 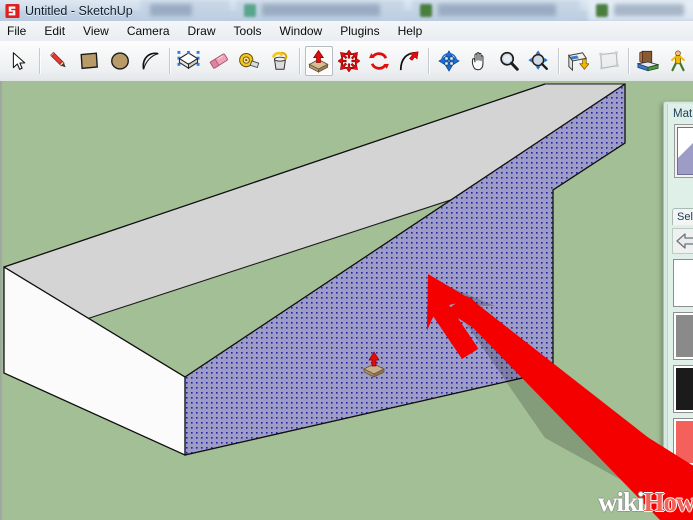 I want to click on zoom-extents-icon, so click(x=539, y=61).